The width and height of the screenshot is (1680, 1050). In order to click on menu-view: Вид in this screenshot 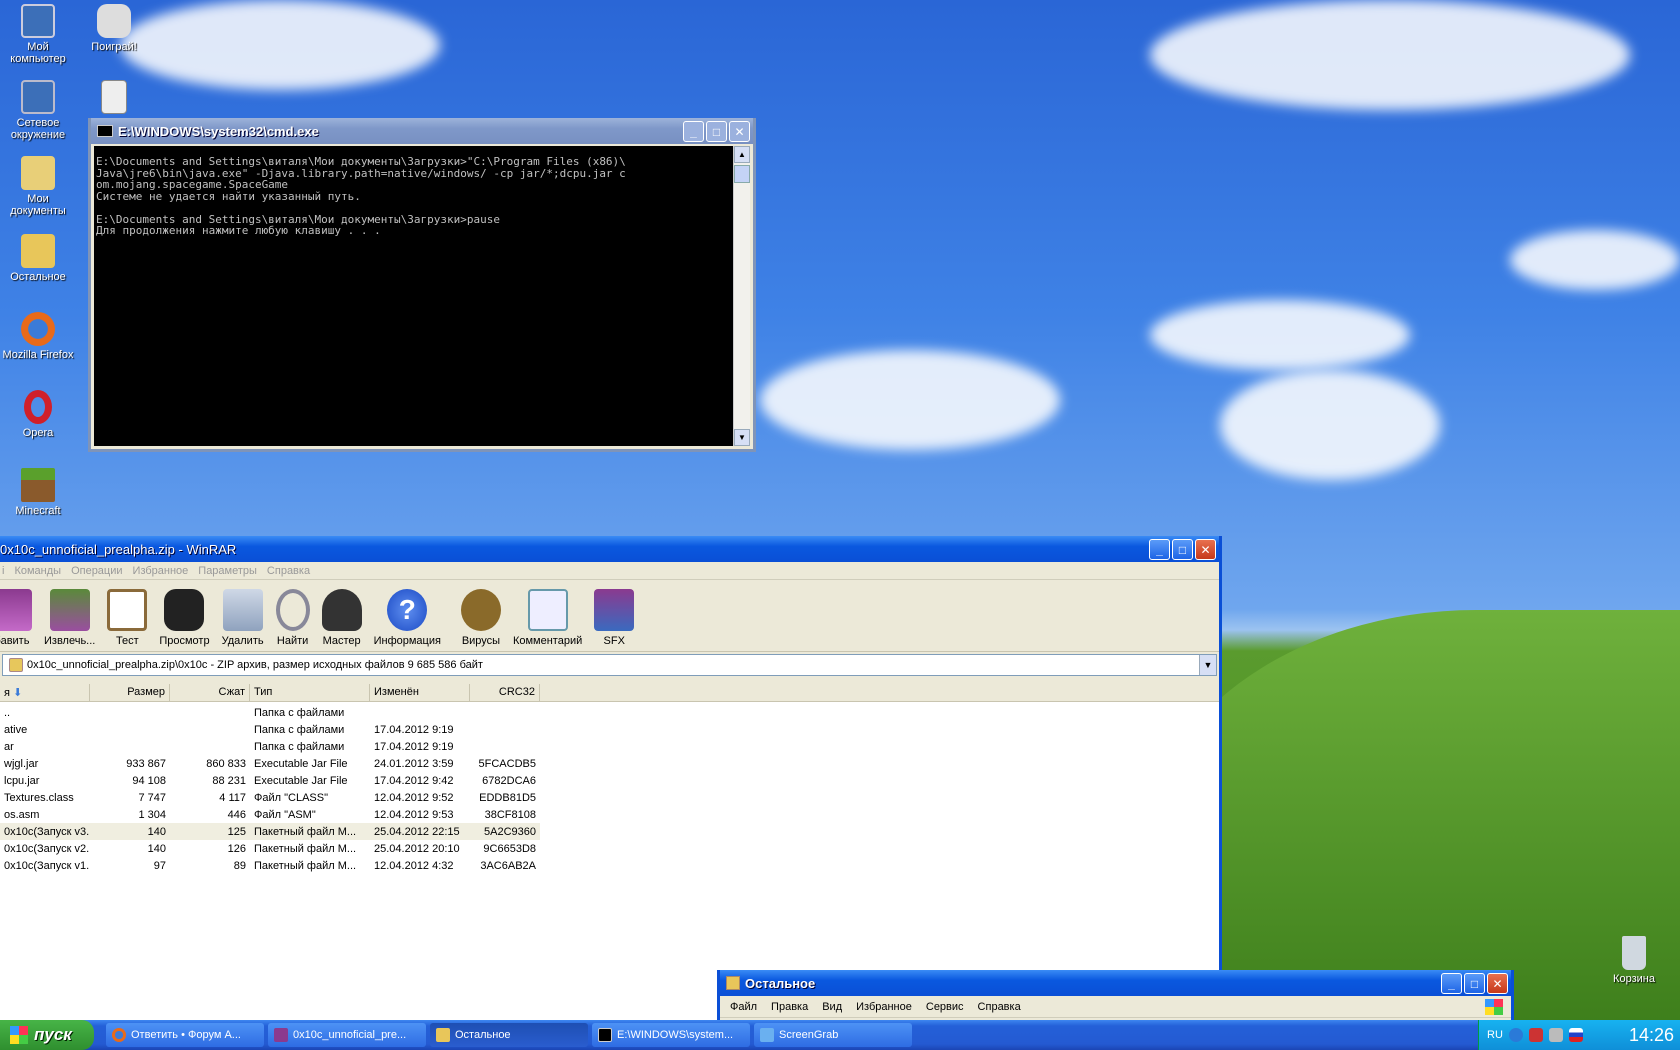, I will do `click(832, 1007)`.